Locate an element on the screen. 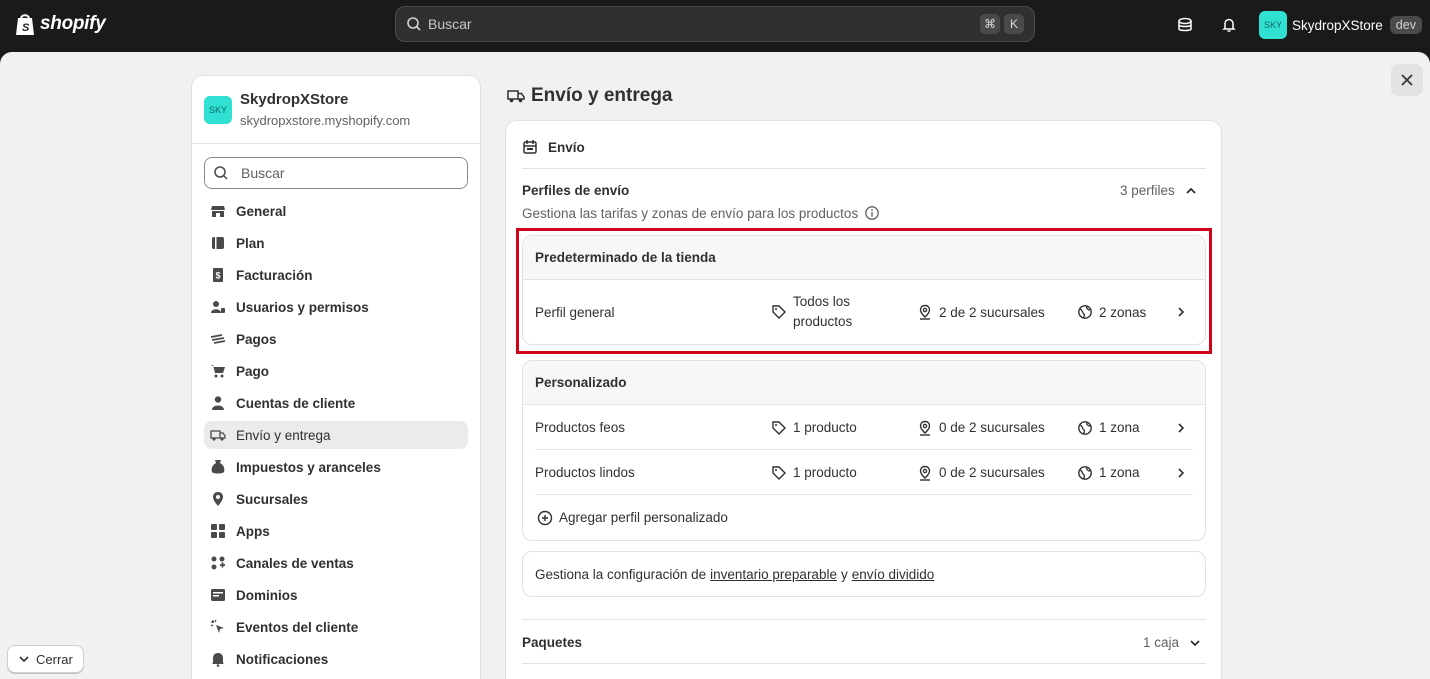 The height and width of the screenshot is (679, 1430). sidebar-item-label: Cuentas de cliente is located at coordinates (296, 403).